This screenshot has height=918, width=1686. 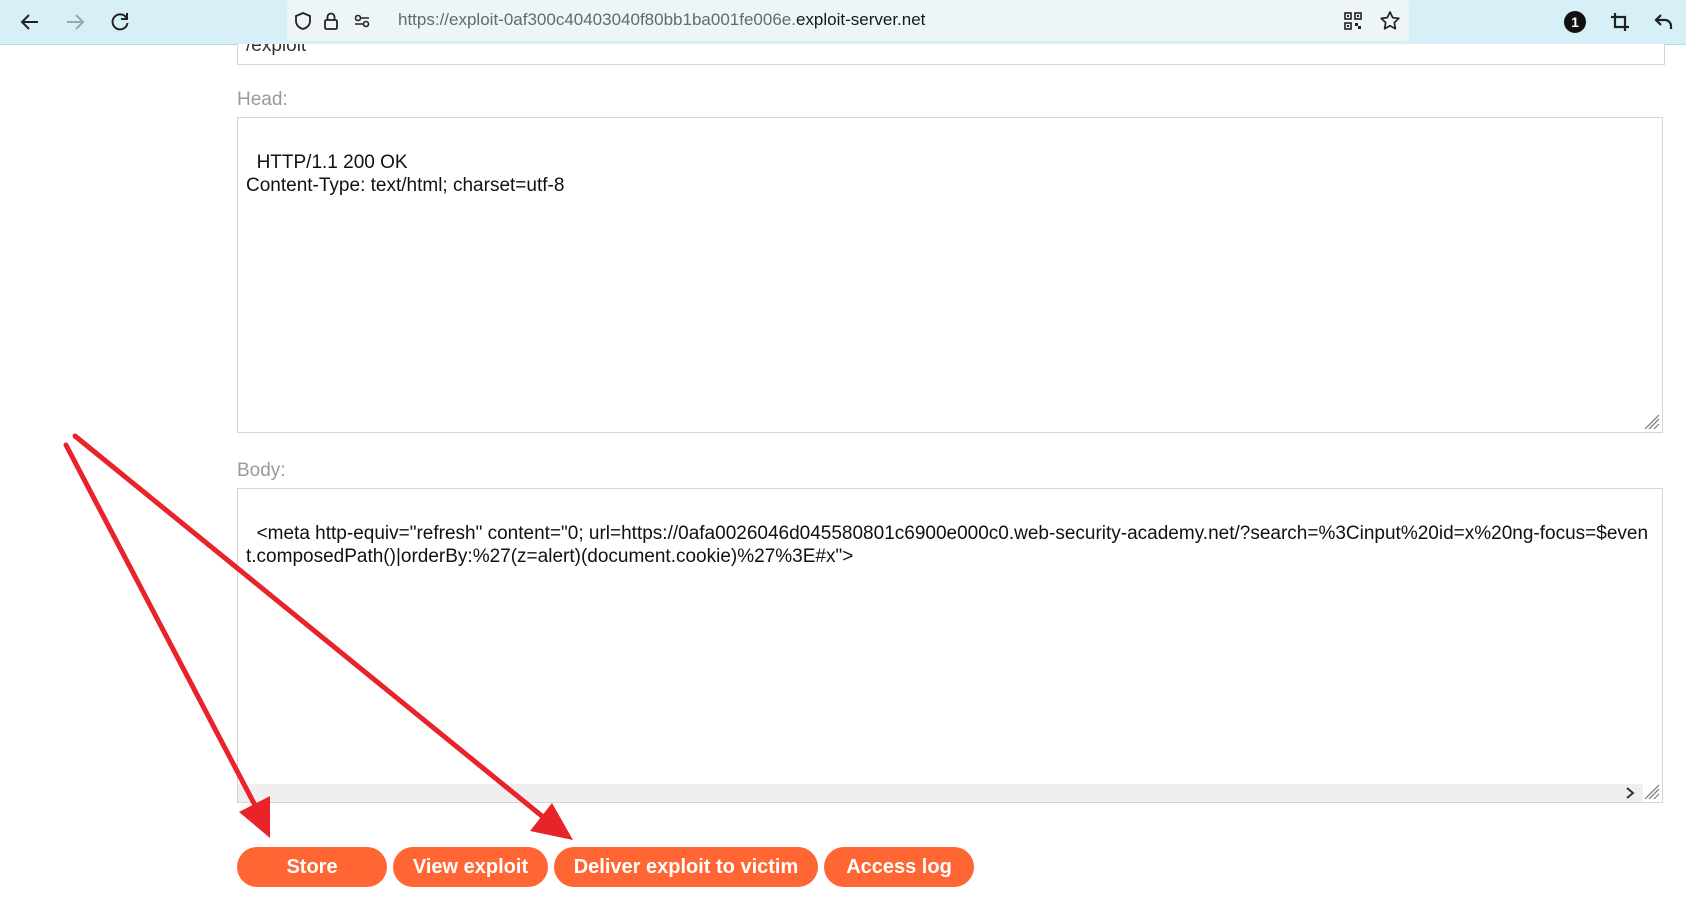 I want to click on reload-button, so click(x=120, y=22).